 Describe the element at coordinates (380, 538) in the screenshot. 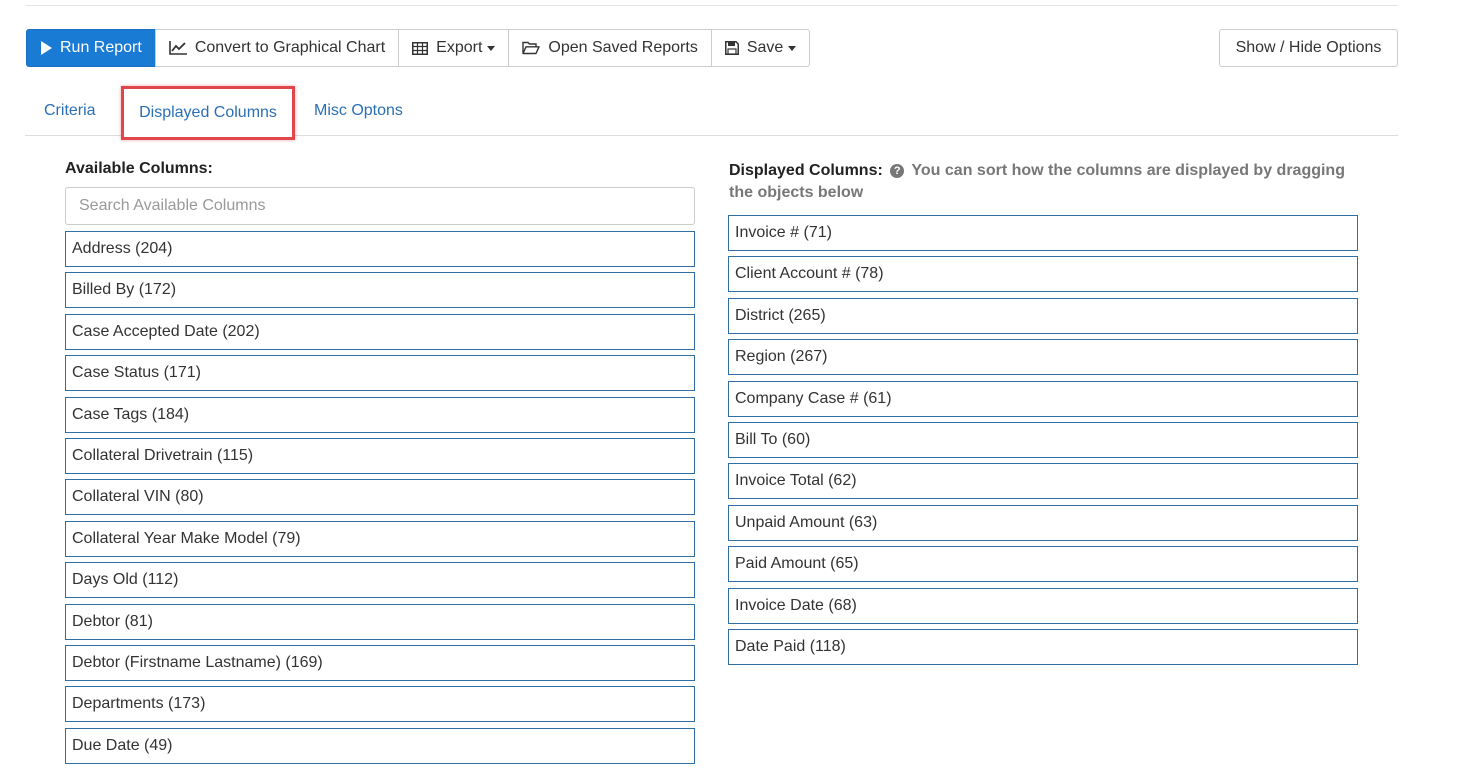

I see `available-column-item: Collateral Year Make Model (79)` at that location.